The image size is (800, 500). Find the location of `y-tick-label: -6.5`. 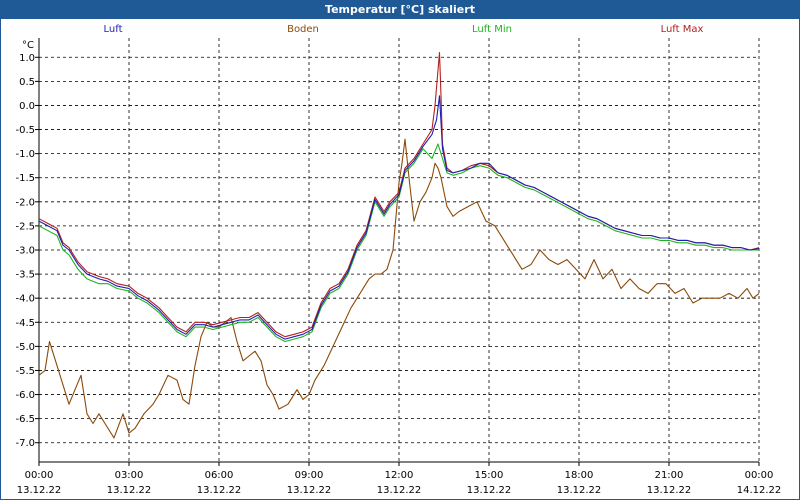

y-tick-label: -6.5 is located at coordinates (25, 419).